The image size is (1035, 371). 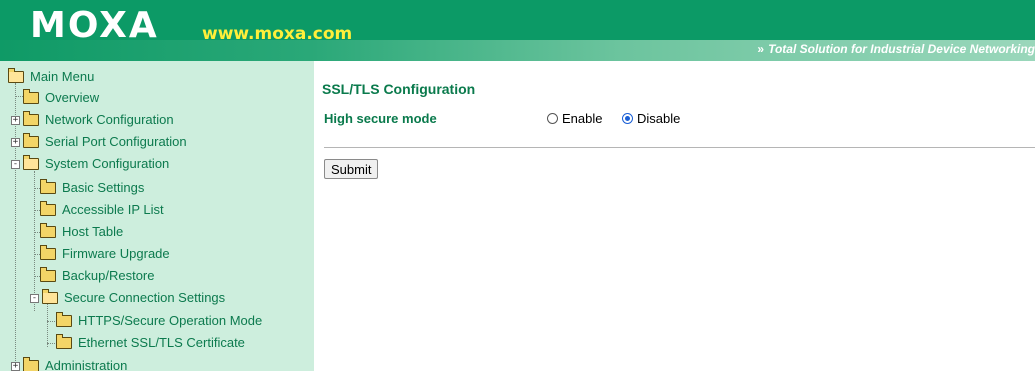 What do you see at coordinates (627, 118) in the screenshot?
I see `disable-radio` at bounding box center [627, 118].